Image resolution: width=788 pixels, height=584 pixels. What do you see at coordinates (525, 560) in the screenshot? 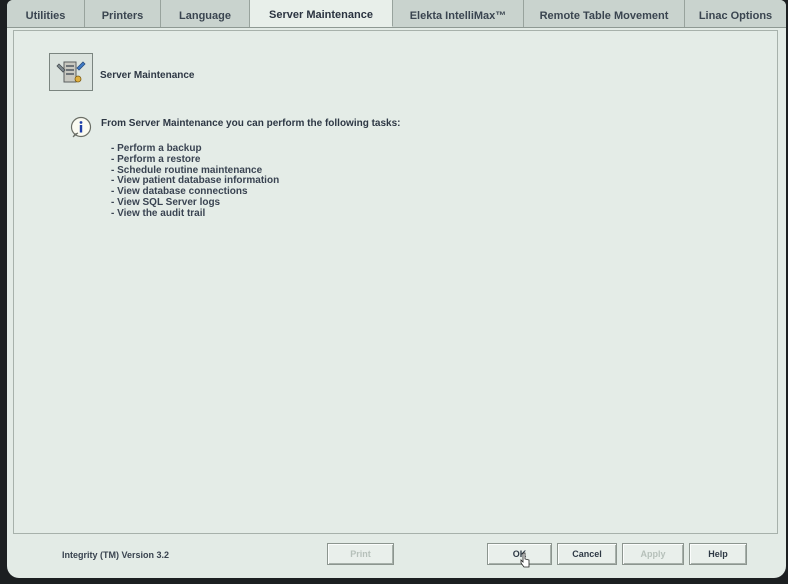
I see `mouse-cursor-icon` at bounding box center [525, 560].